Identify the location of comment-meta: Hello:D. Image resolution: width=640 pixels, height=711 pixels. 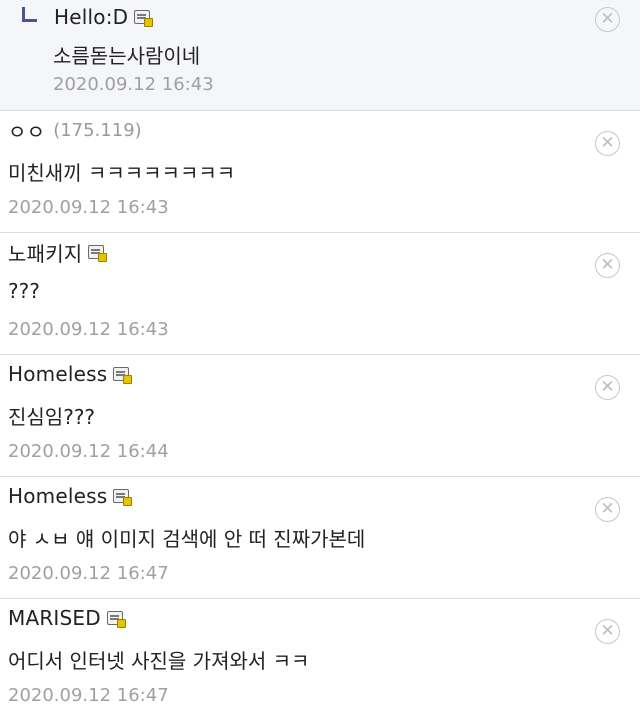
(88, 17).